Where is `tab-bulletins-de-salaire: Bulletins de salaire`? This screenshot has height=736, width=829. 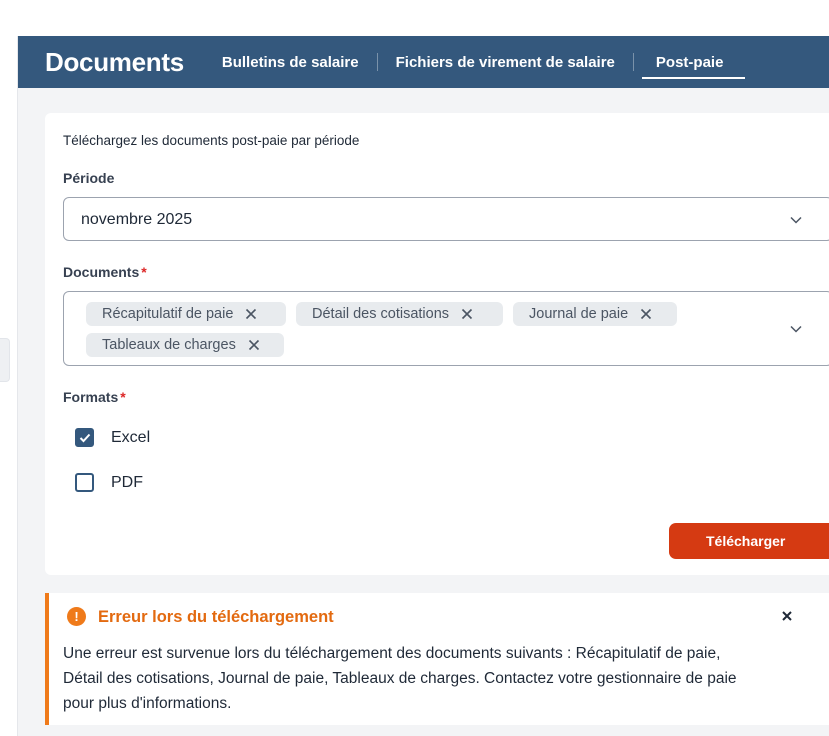 tab-bulletins-de-salaire: Bulletins de salaire is located at coordinates (290, 62).